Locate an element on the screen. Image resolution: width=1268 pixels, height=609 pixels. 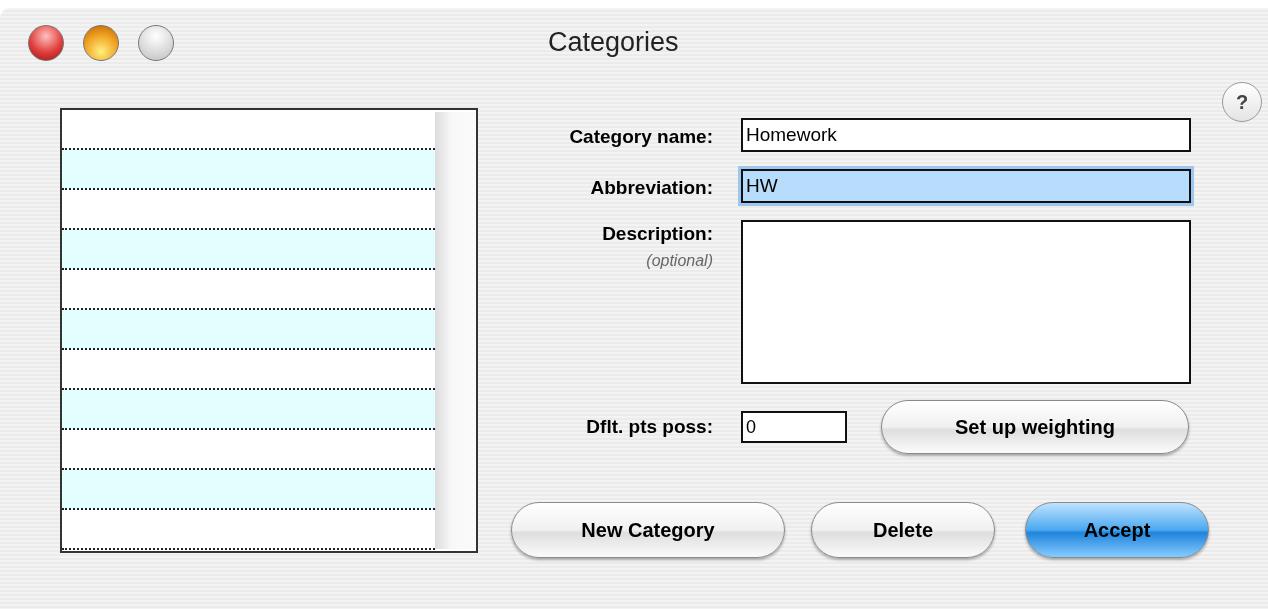
dialog-button: Delete is located at coordinates (903, 530).